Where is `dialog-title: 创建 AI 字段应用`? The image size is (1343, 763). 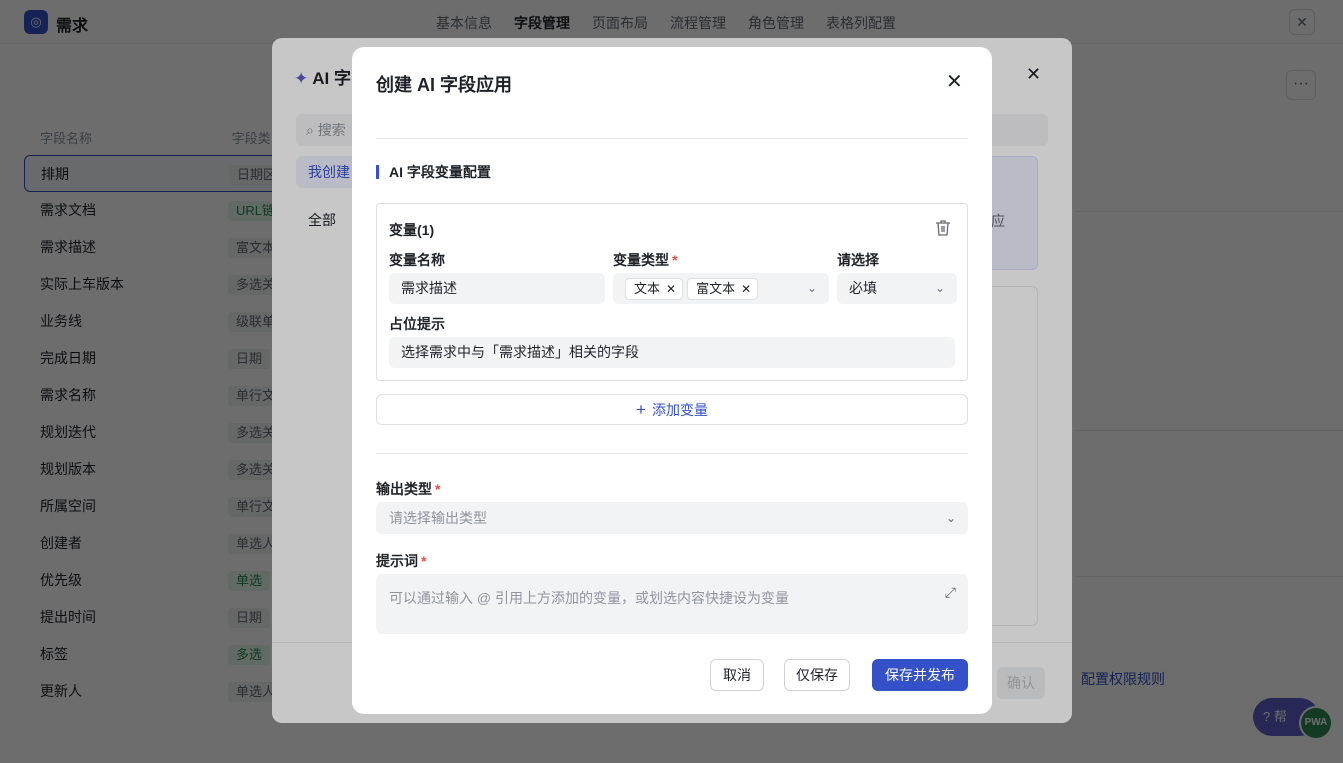
dialog-title: 创建 AI 字段应用 is located at coordinates (444, 85).